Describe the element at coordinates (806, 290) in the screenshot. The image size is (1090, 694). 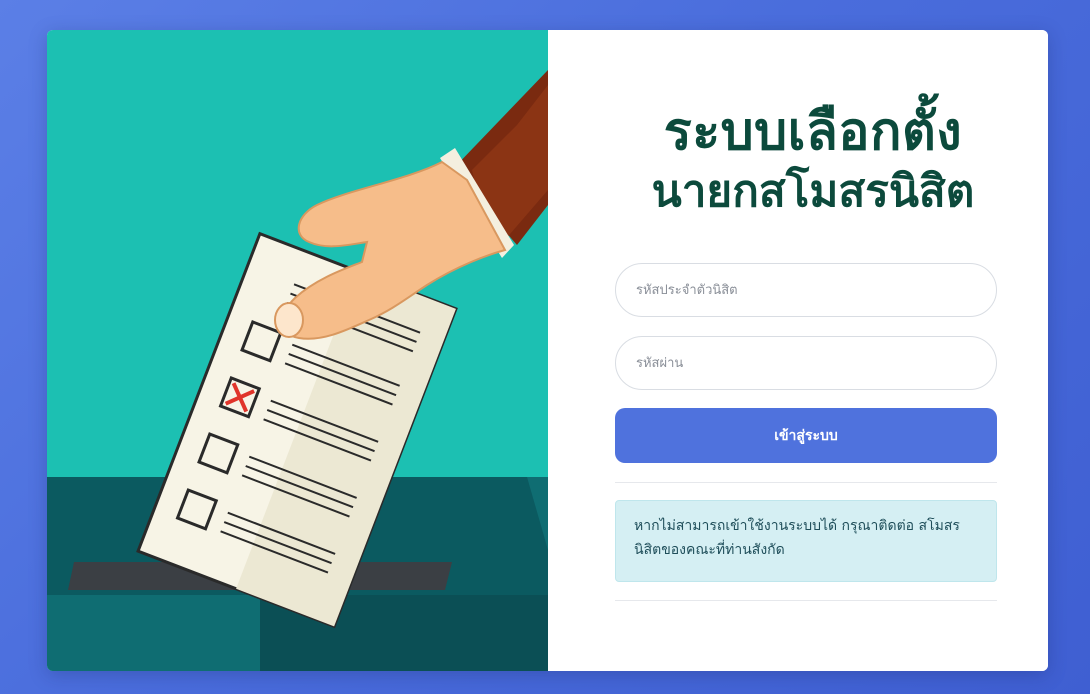
I see `student-id-input` at that location.